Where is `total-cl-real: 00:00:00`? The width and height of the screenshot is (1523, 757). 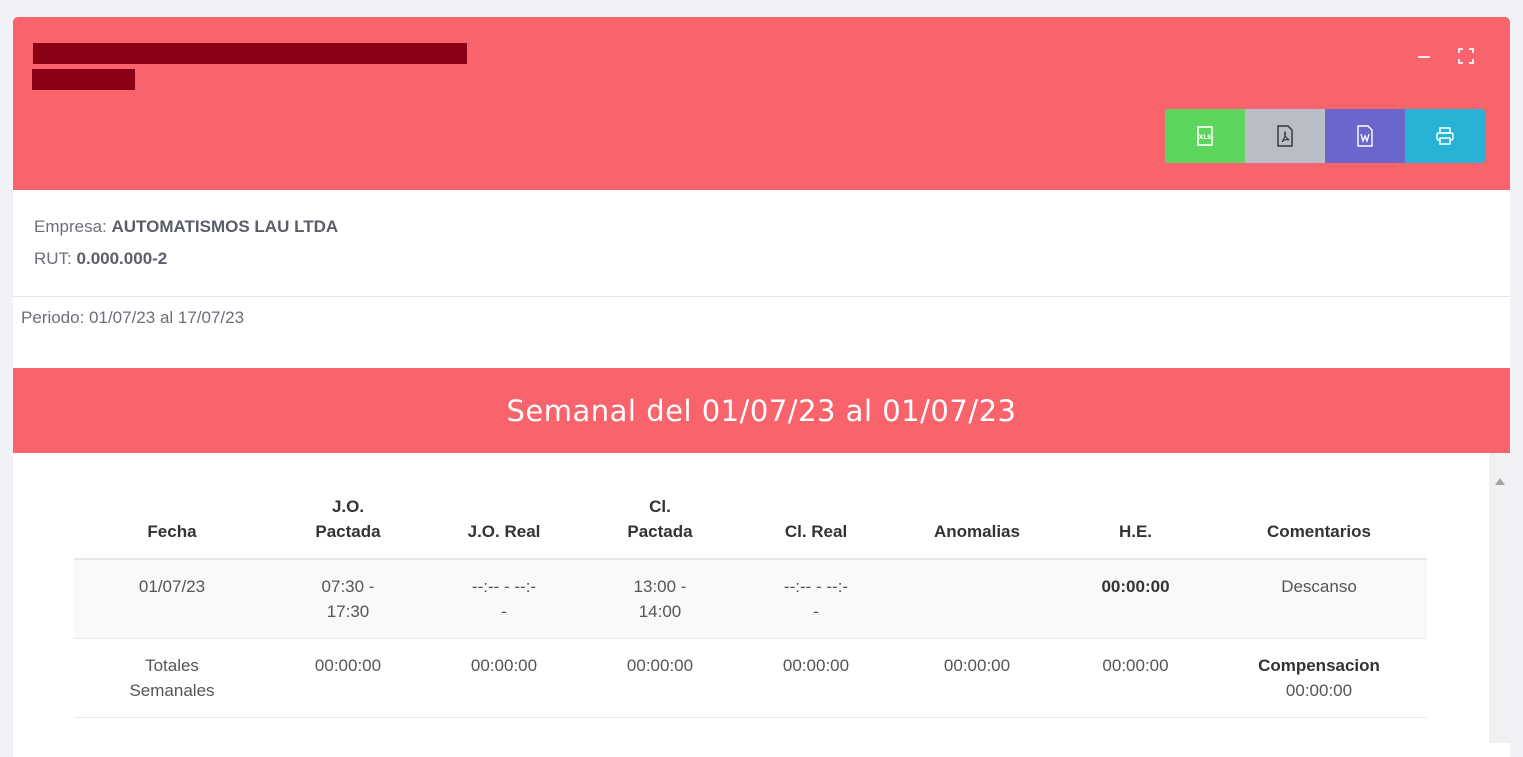
total-cl-real: 00:00:00 is located at coordinates (816, 678).